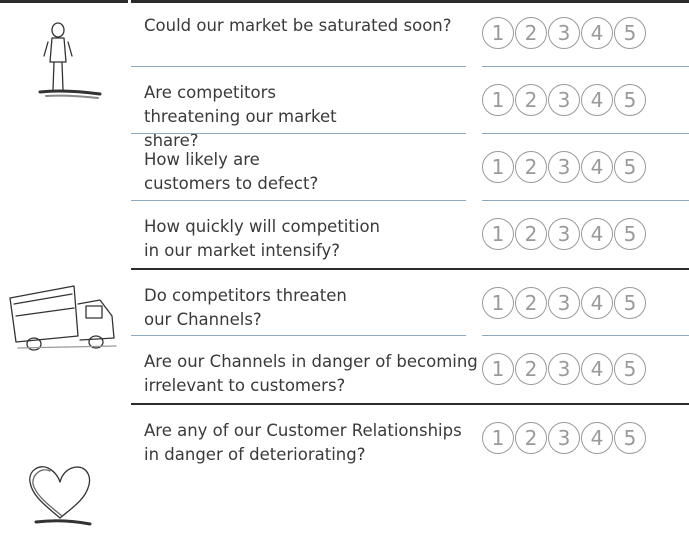 Image resolution: width=689 pixels, height=536 pixels. I want to click on top-rule-left, so click(64, 1).